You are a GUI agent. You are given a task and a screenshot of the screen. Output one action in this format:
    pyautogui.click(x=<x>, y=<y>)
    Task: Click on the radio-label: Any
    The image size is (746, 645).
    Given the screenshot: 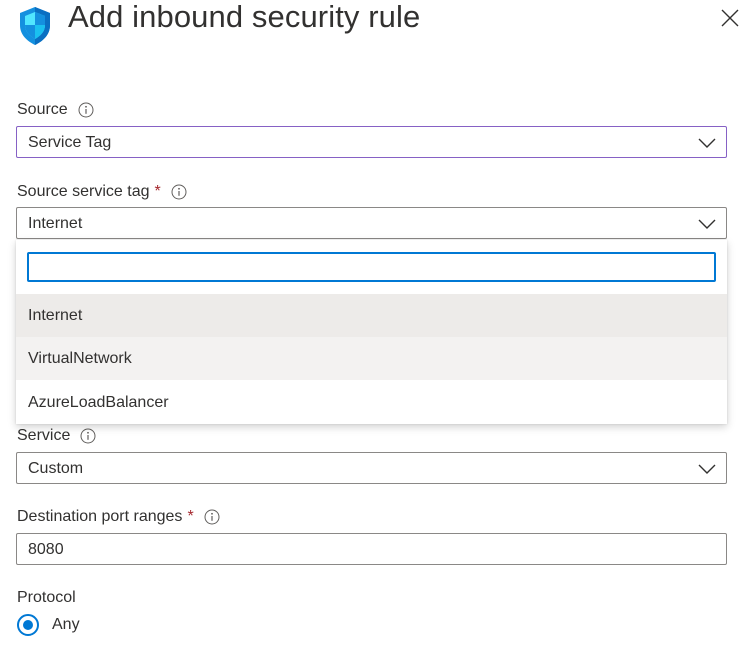 What is the action you would take?
    pyautogui.click(x=66, y=624)
    